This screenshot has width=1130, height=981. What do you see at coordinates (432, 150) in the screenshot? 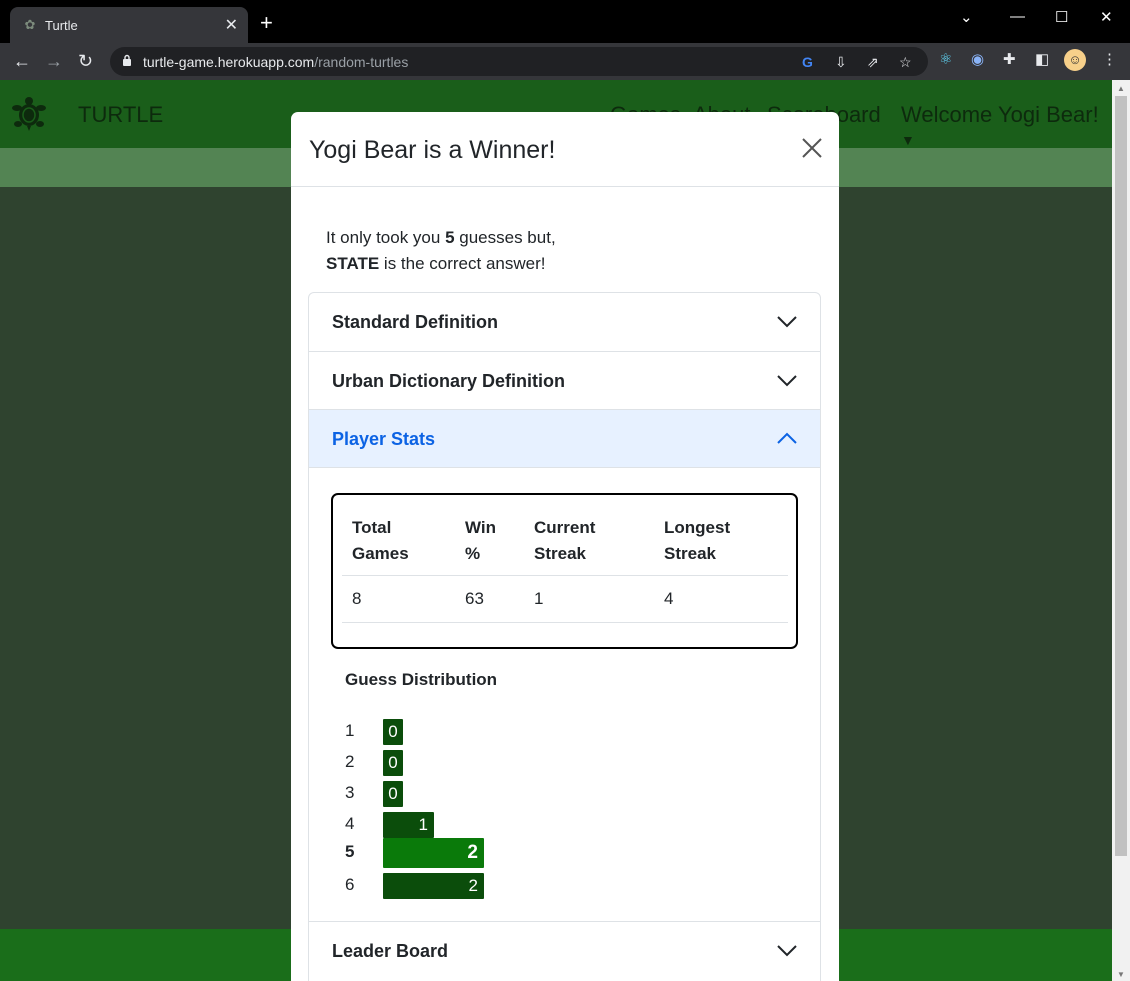
I see `modal-title: Yogi Bear is a Winner!` at bounding box center [432, 150].